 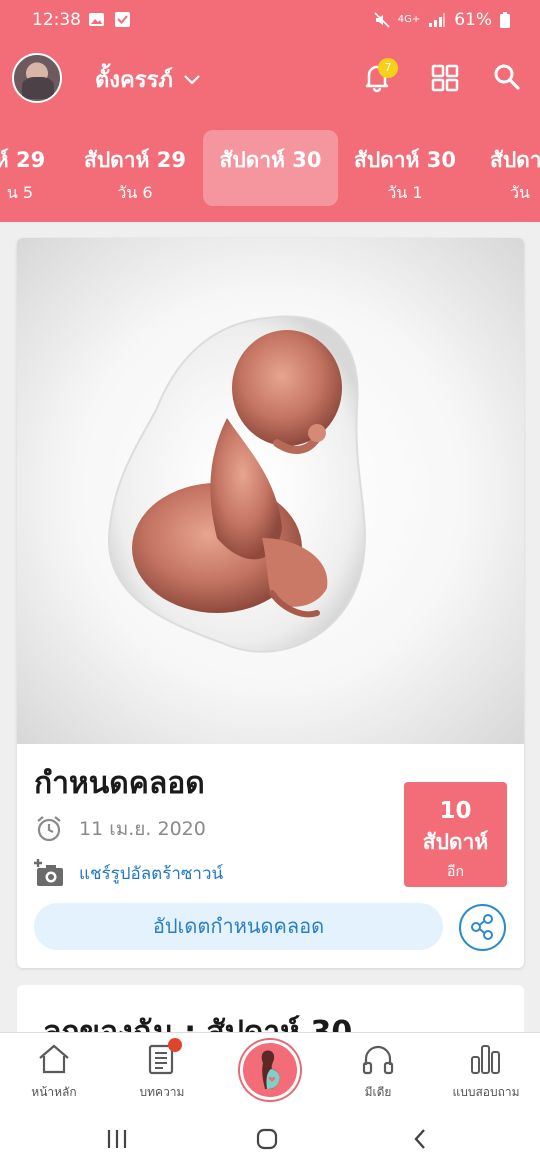 What do you see at coordinates (54, 1092) in the screenshot?
I see `nav-home-label: หน้าหลัก` at bounding box center [54, 1092].